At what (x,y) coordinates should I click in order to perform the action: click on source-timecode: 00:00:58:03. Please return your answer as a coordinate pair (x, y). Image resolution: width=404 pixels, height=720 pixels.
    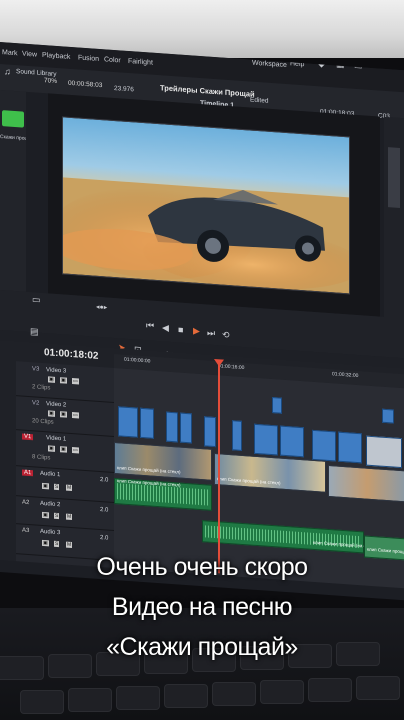
    Looking at the image, I should click on (85, 84).